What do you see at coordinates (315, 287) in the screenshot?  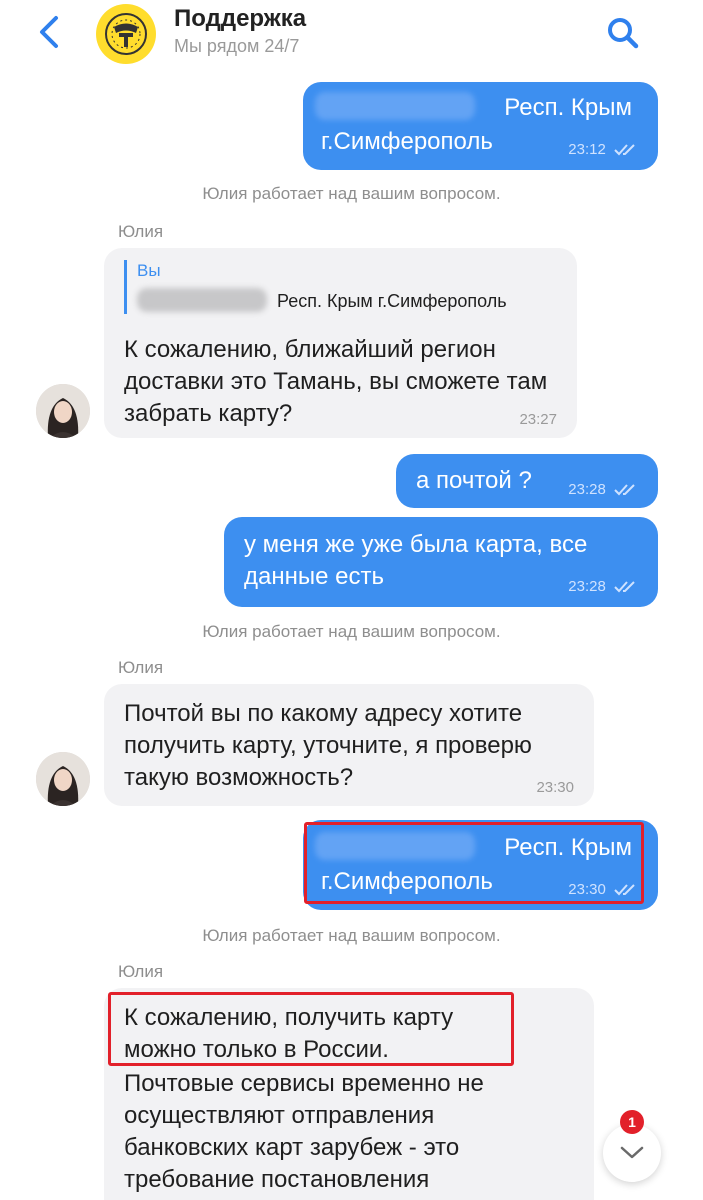 I see `quoted-message: Вы Респ. Крым г.Симферополь` at bounding box center [315, 287].